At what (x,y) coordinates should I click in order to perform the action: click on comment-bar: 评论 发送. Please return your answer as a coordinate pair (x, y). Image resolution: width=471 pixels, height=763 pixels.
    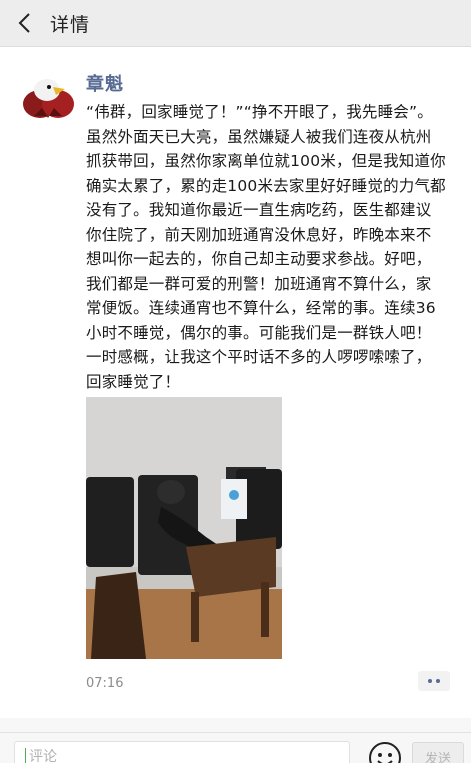
    Looking at the image, I should click on (235, 747).